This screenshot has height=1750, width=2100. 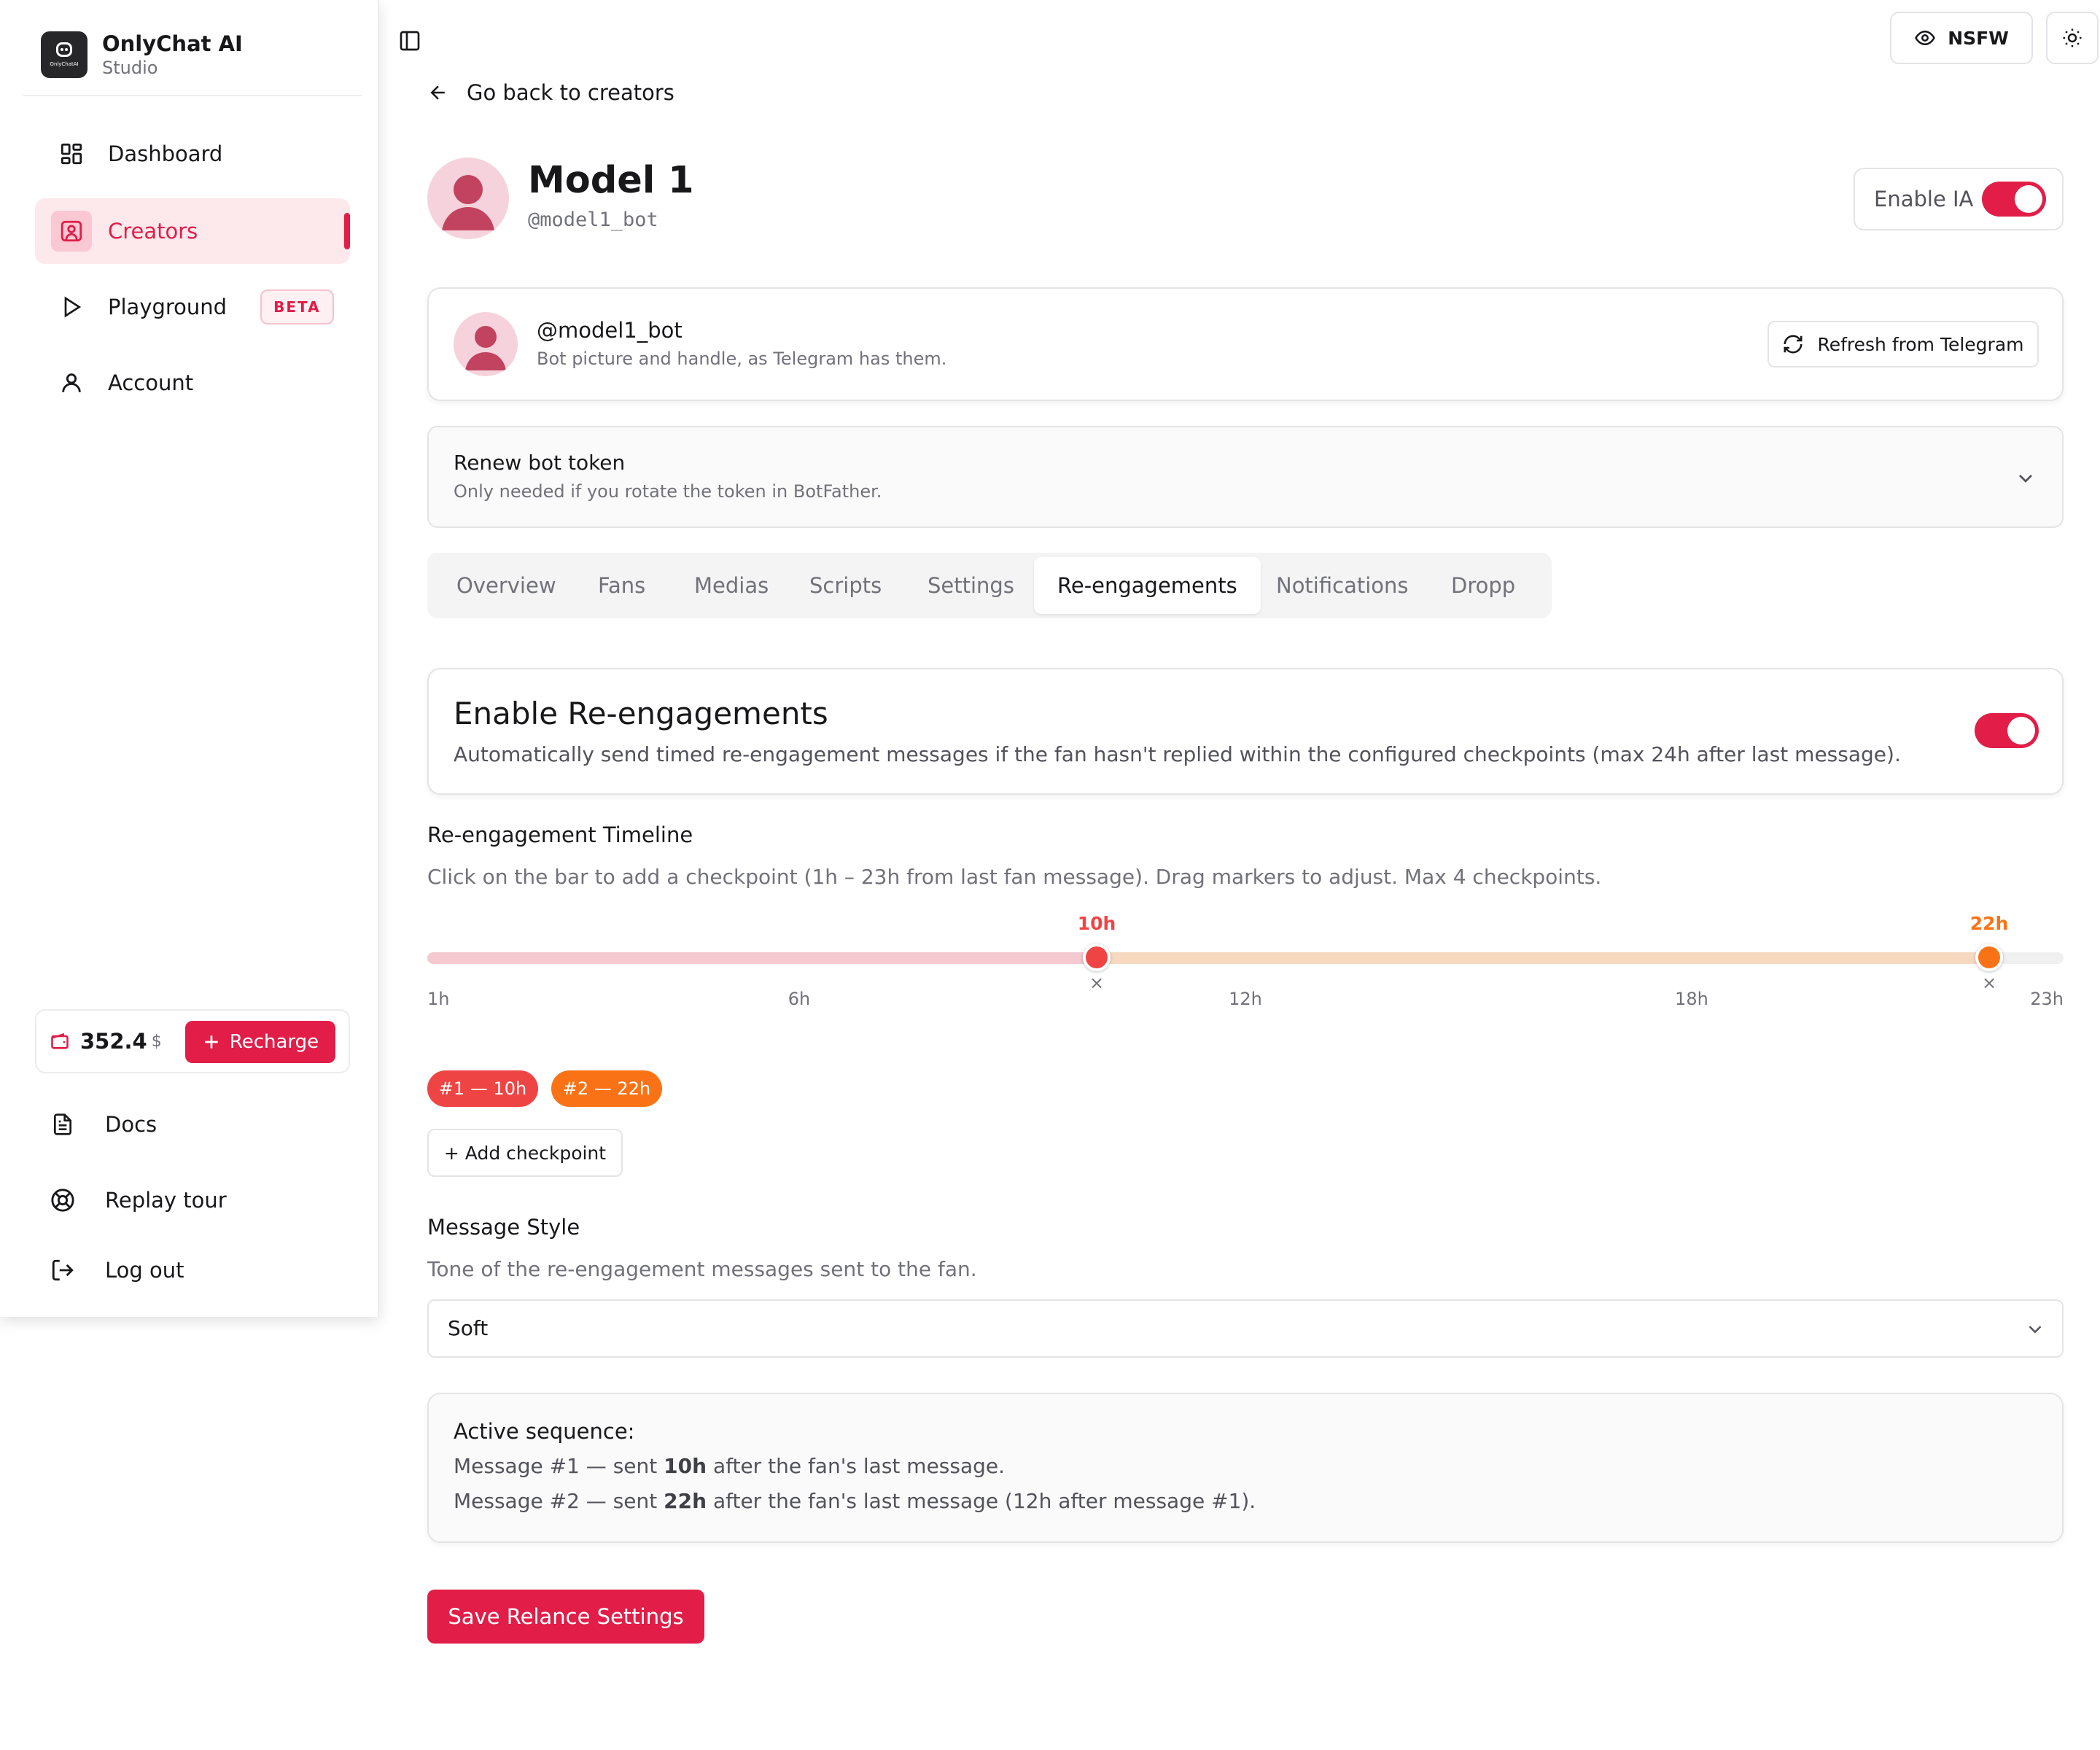 I want to click on timeline-tick: 1h, so click(x=438, y=999).